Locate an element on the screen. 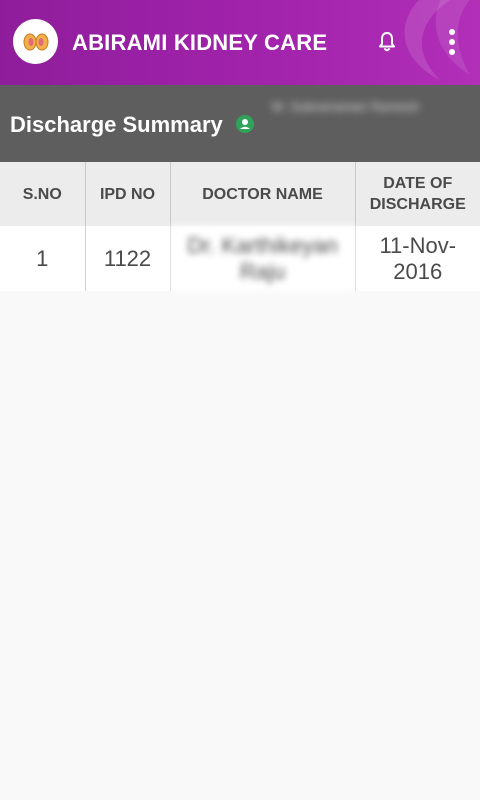 Image resolution: width=480 pixels, height=800 pixels. cell-sno: 1 is located at coordinates (43, 258).